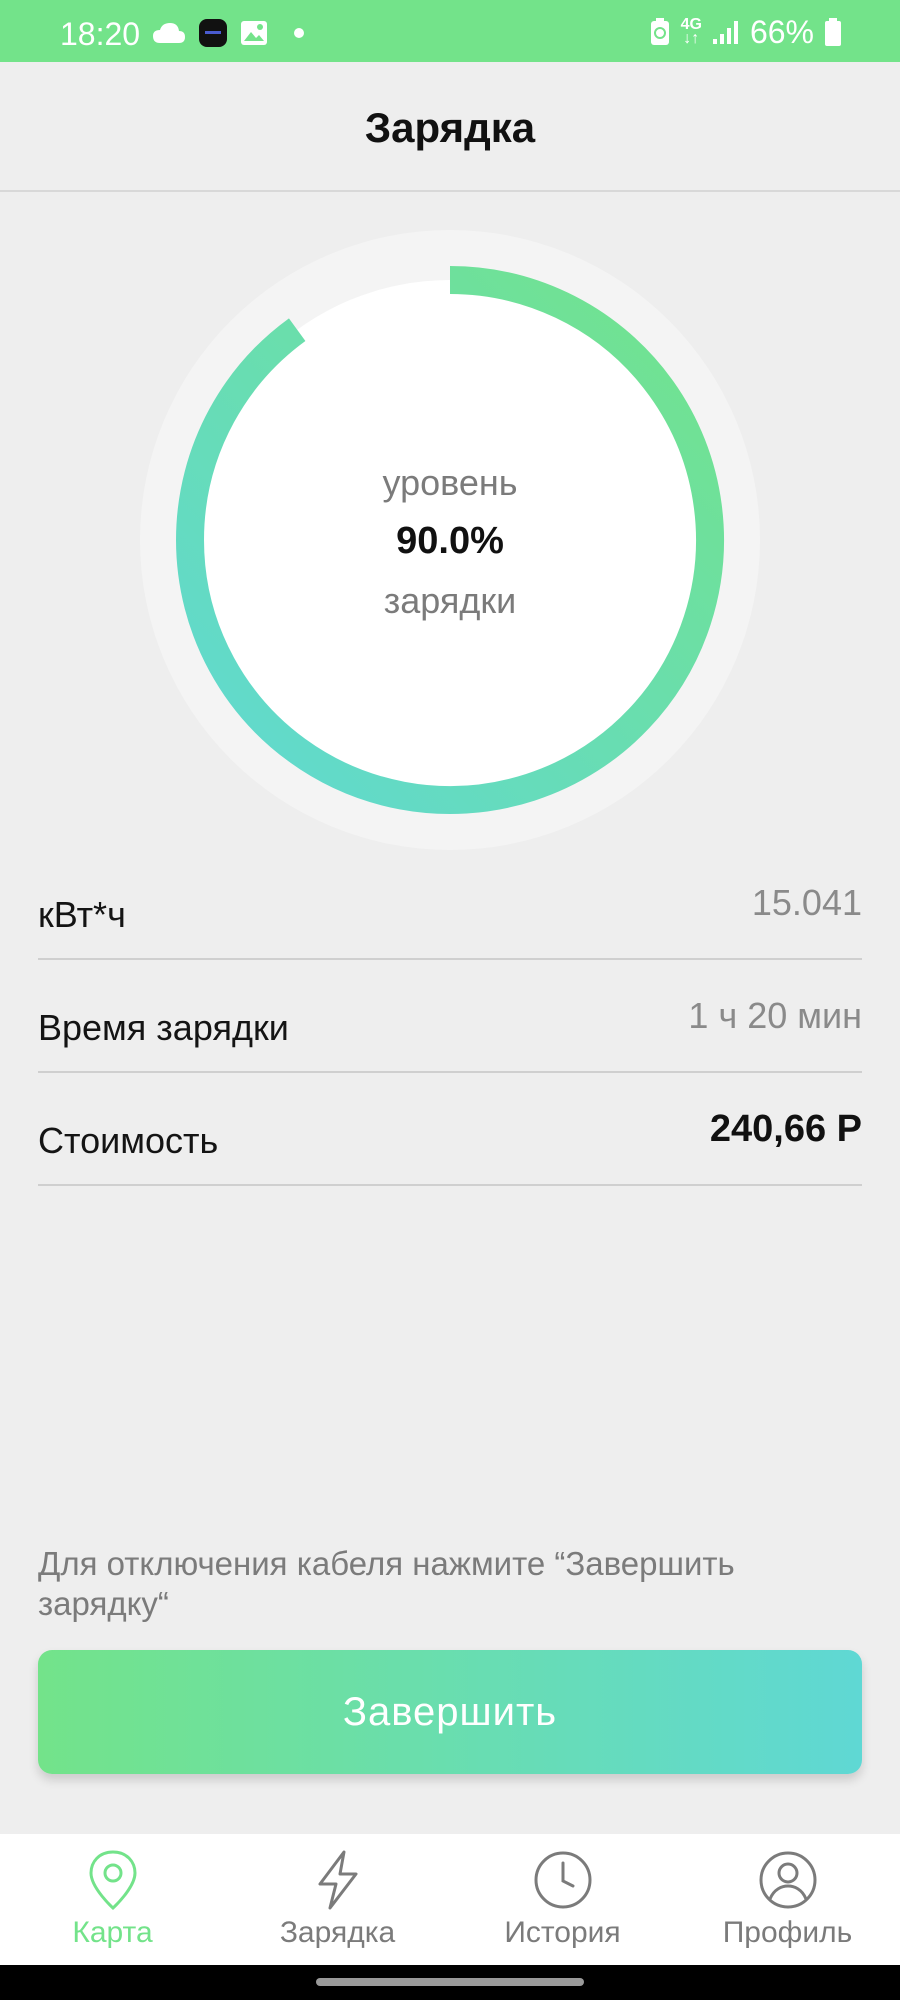 The width and height of the screenshot is (900, 2000). Describe the element at coordinates (450, 904) in the screenshot. I see `row-energy: кВт*ч 15.041` at that location.